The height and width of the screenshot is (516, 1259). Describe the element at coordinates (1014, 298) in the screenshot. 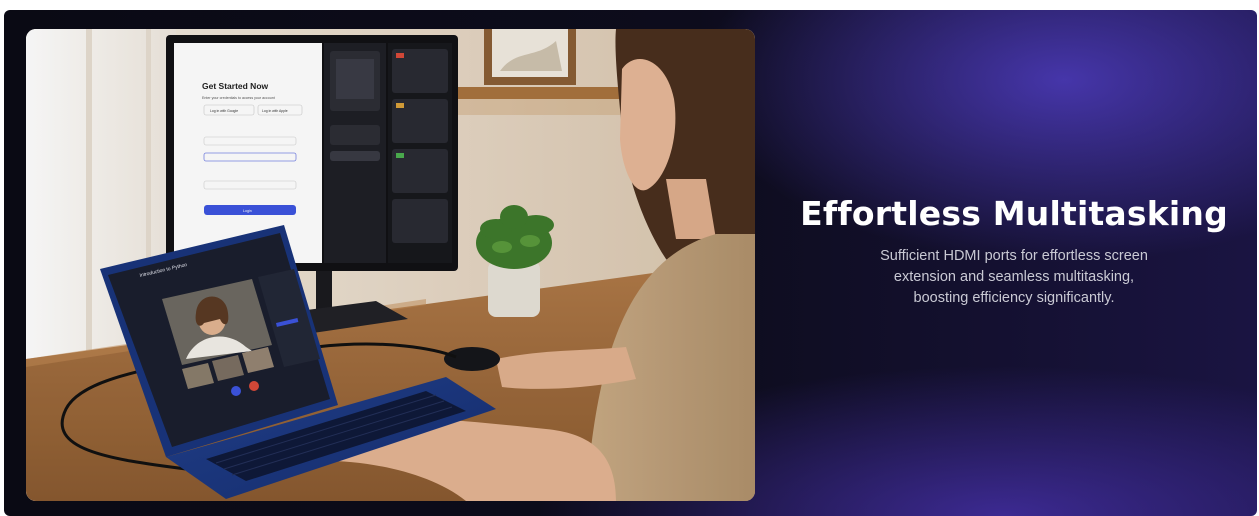

I see `description-line-3: boosting efficiency significantly.` at that location.